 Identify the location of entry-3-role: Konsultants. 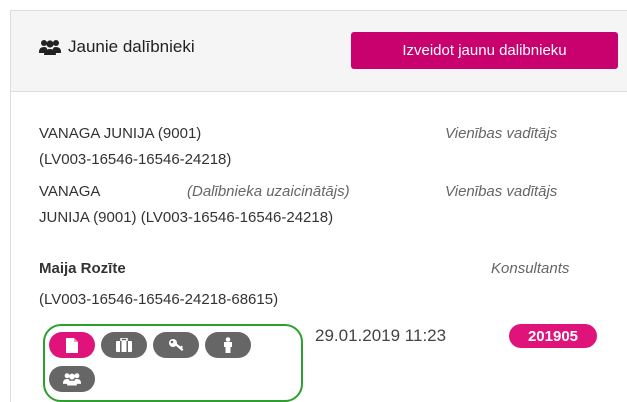
(530, 268).